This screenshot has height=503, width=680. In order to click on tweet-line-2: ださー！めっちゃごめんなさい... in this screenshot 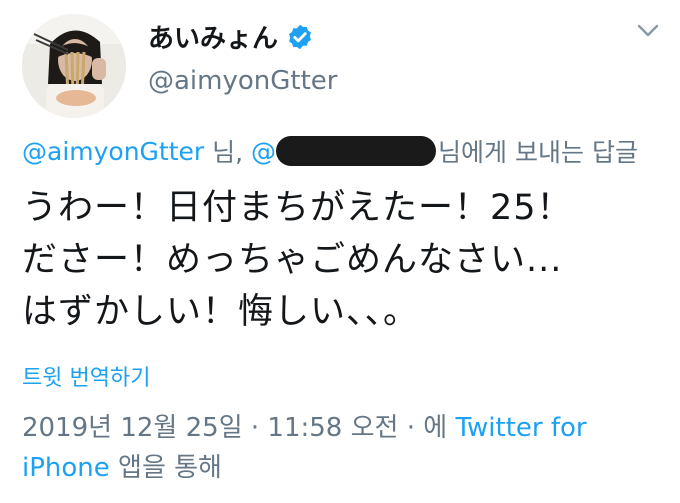, I will do `click(292, 260)`.